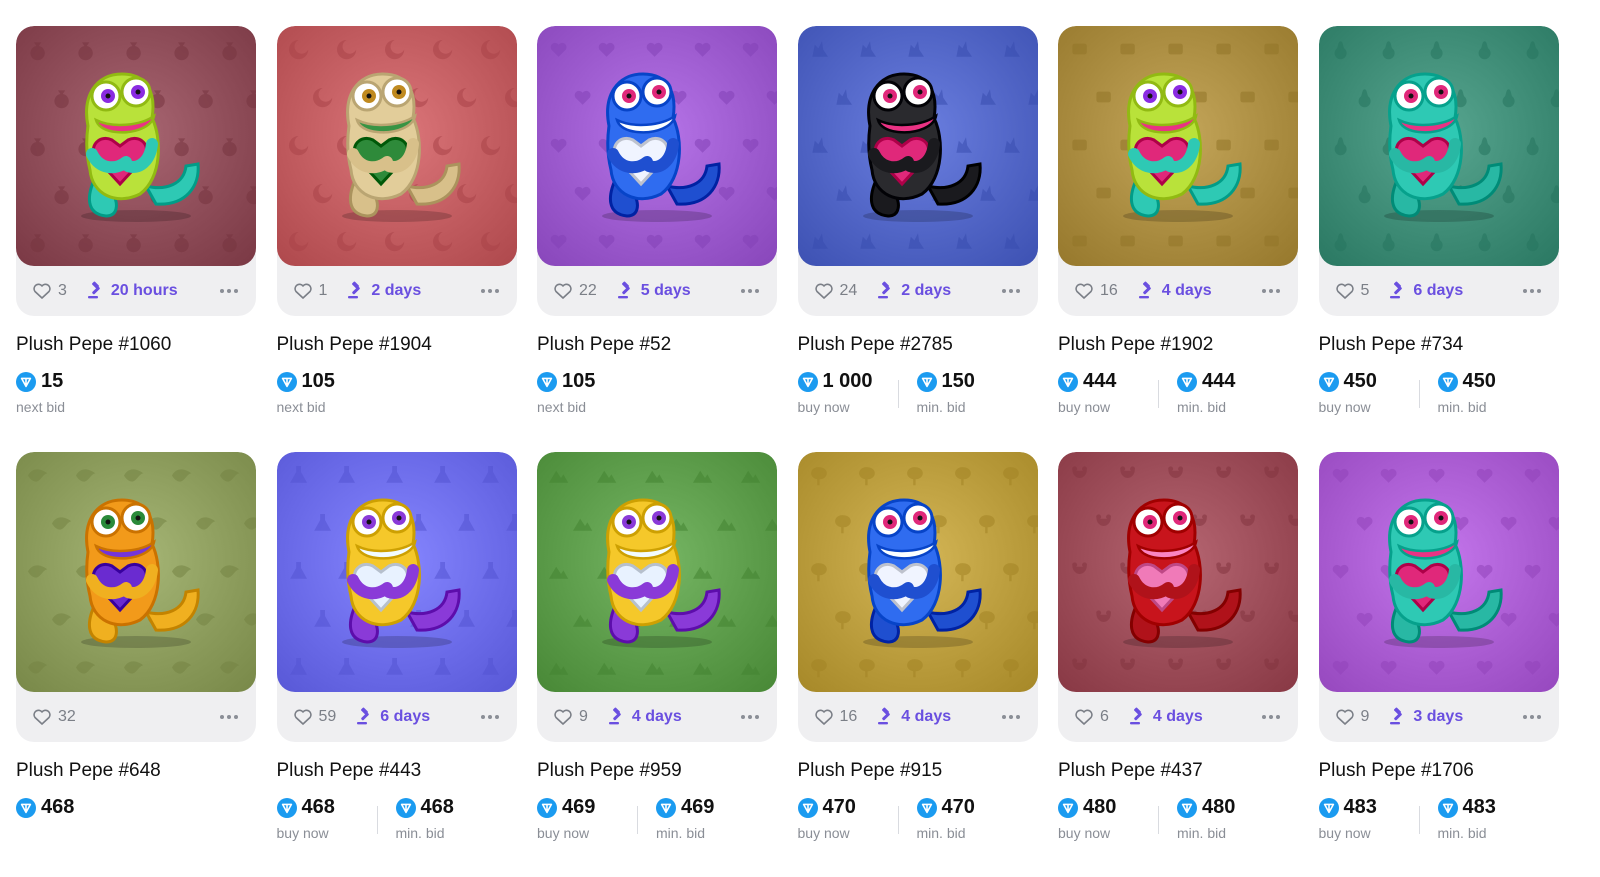  What do you see at coordinates (1439, 345) in the screenshot?
I see `gift-title: Plush Pepe #734` at bounding box center [1439, 345].